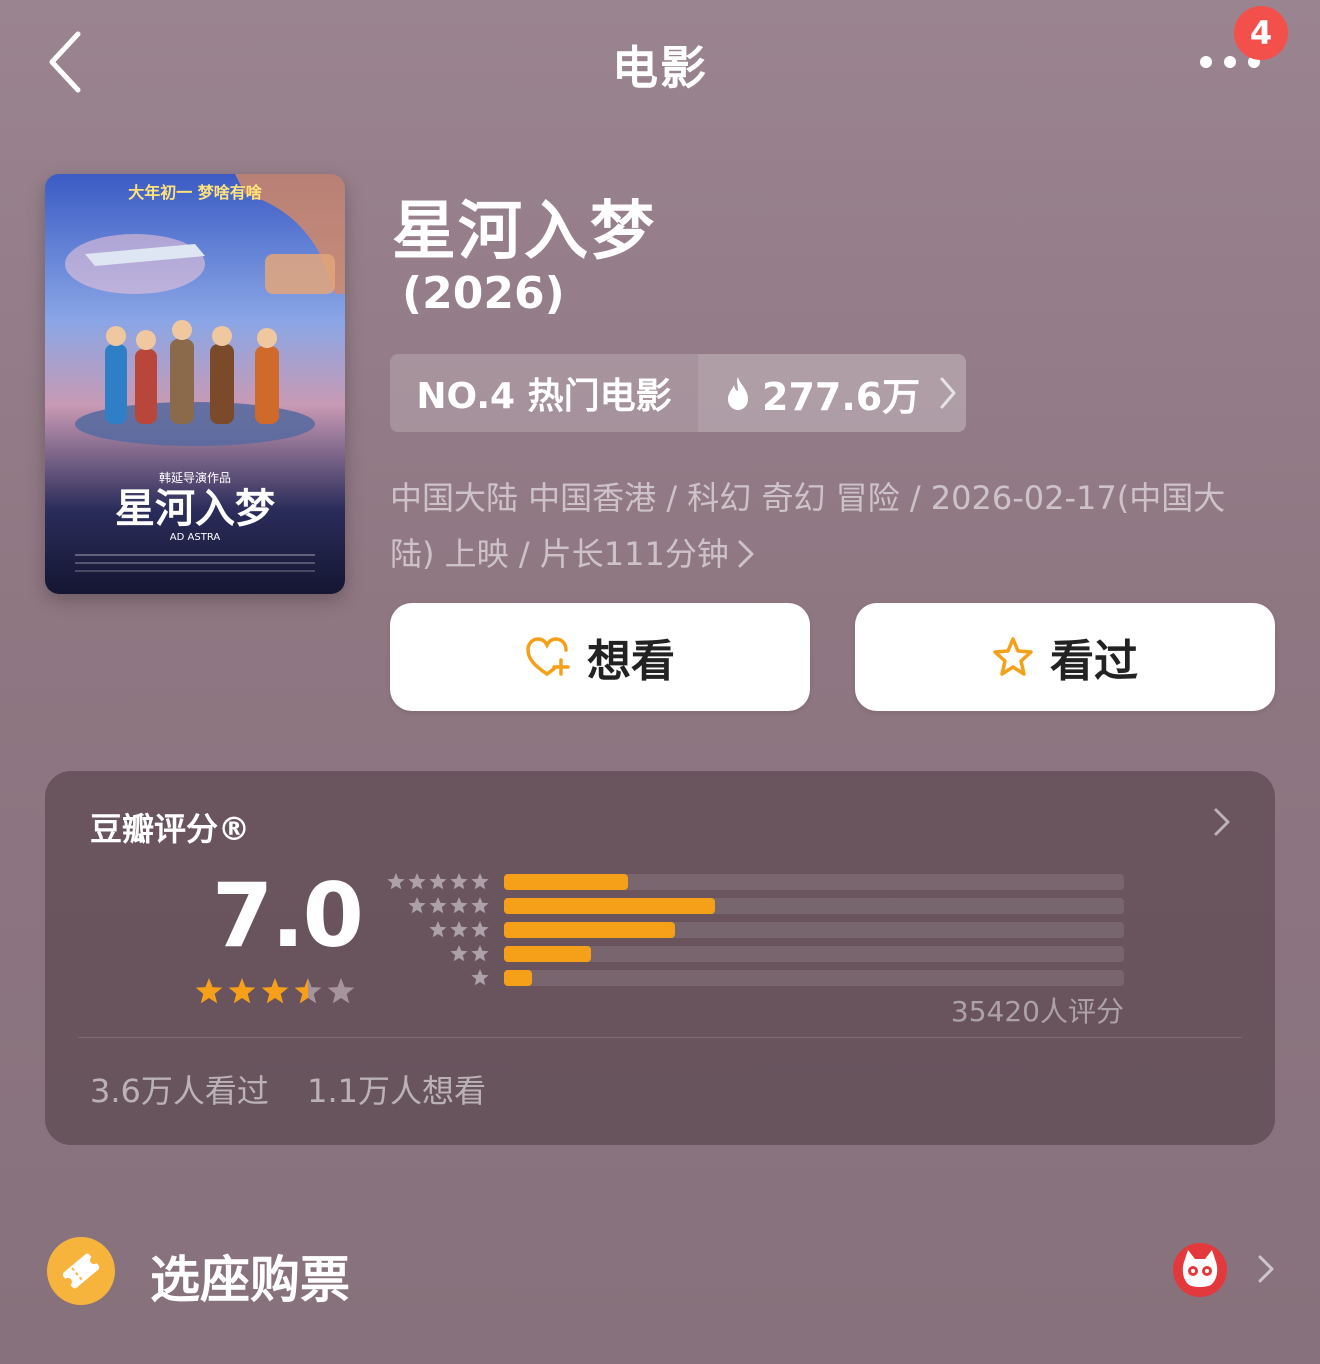 The image size is (1320, 1364). What do you see at coordinates (179, 1091) in the screenshot?
I see `seen-count: 3.6万人看过` at bounding box center [179, 1091].